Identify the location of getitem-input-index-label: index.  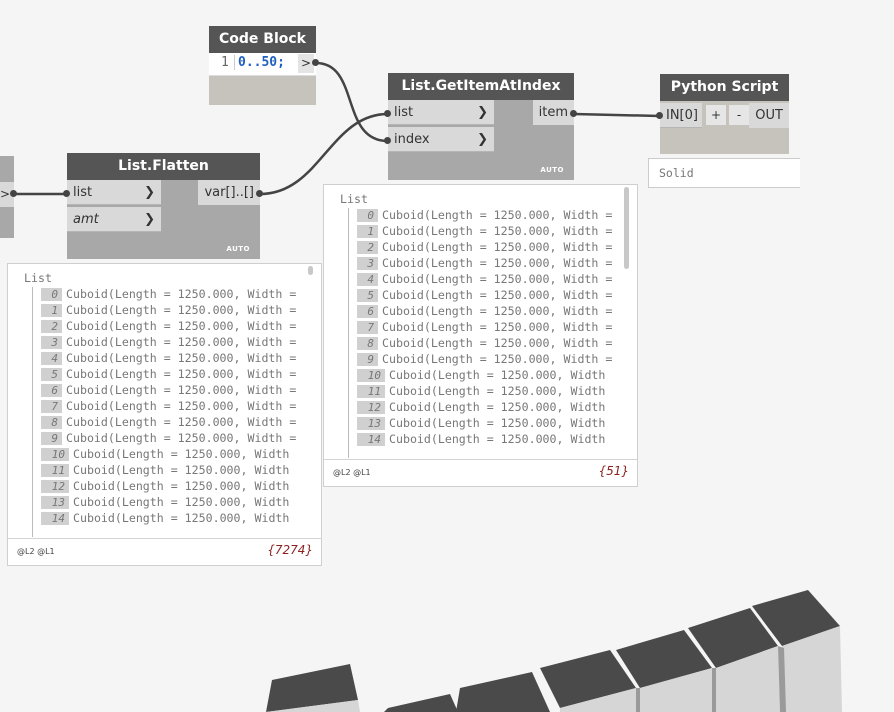
(412, 139).